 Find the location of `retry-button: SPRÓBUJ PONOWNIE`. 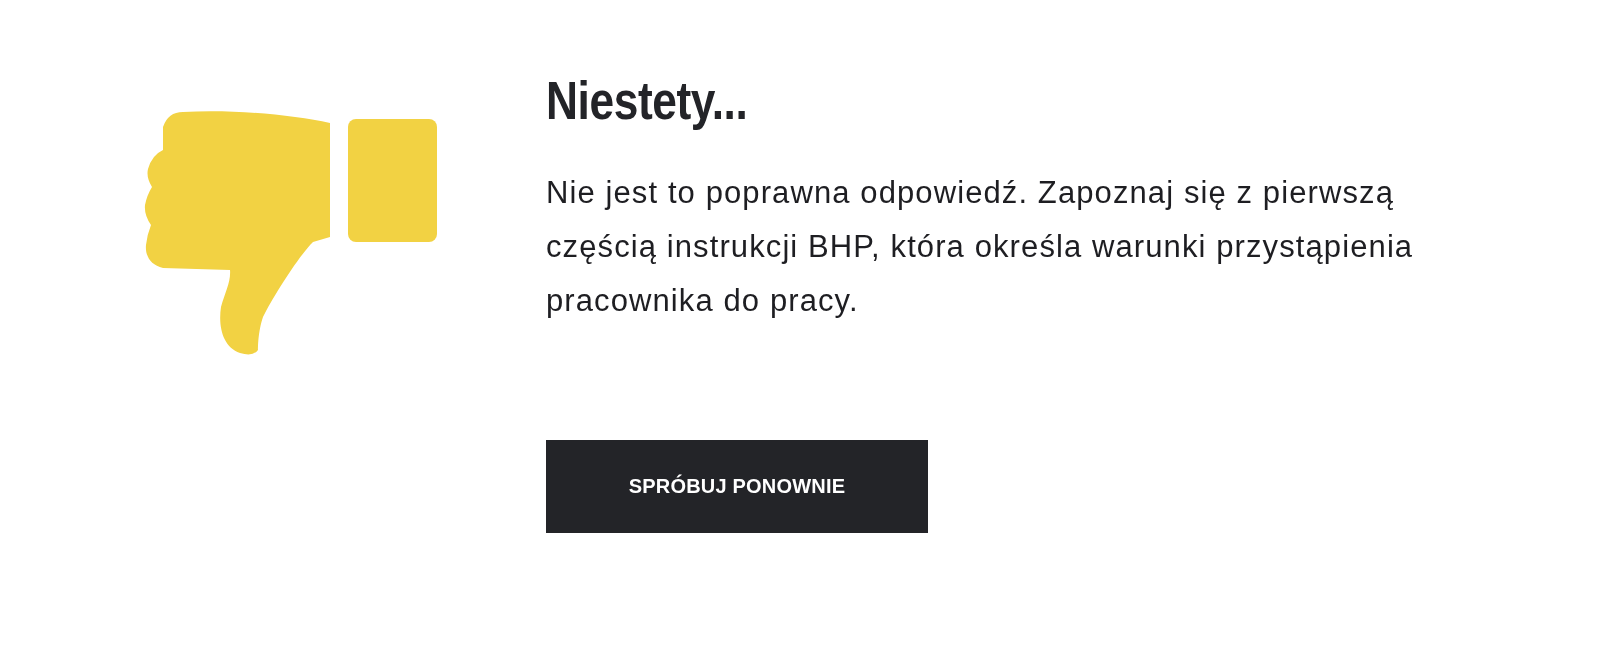

retry-button: SPRÓBUJ PONOWNIE is located at coordinates (737, 486).